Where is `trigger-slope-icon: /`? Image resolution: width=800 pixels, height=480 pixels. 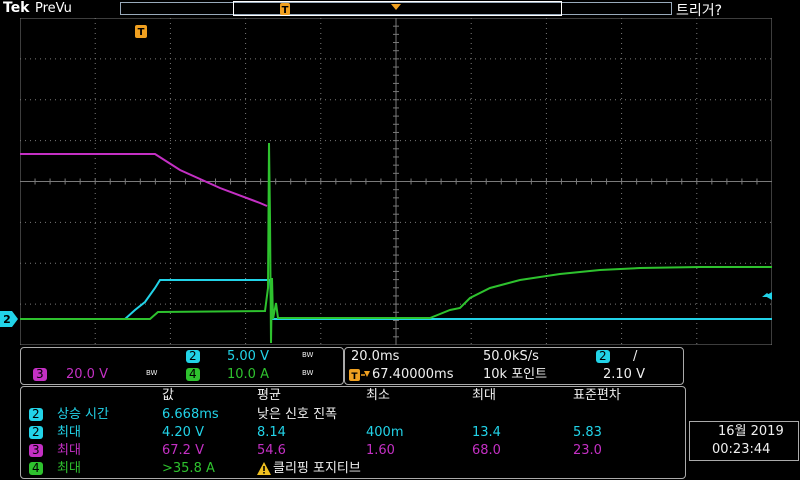
trigger-slope-icon: / is located at coordinates (635, 356).